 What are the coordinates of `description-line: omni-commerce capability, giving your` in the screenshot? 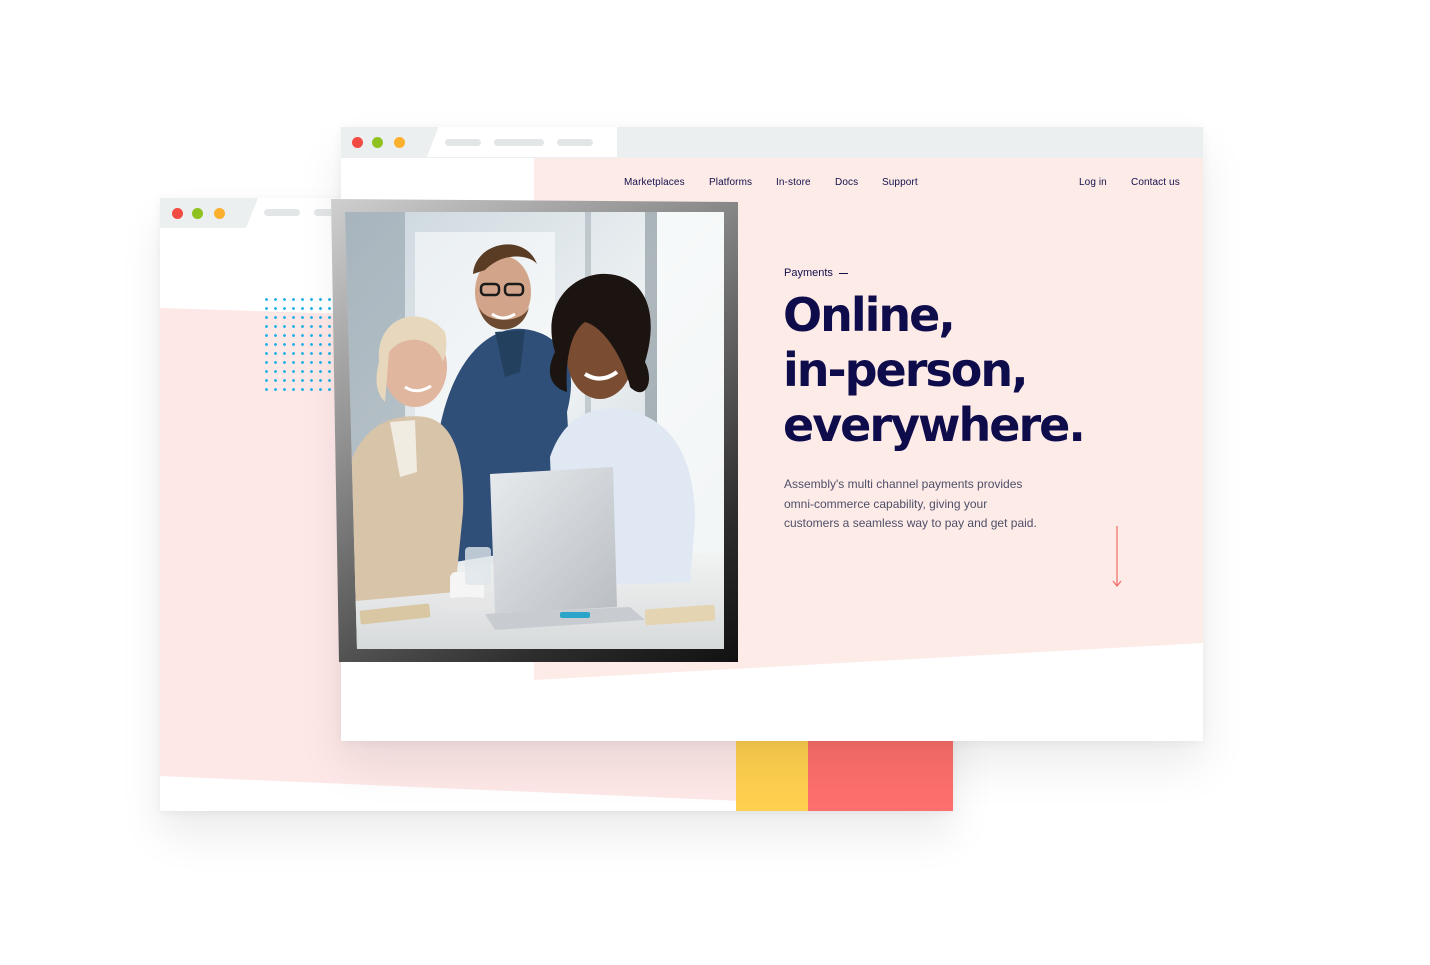 It's located at (886, 503).